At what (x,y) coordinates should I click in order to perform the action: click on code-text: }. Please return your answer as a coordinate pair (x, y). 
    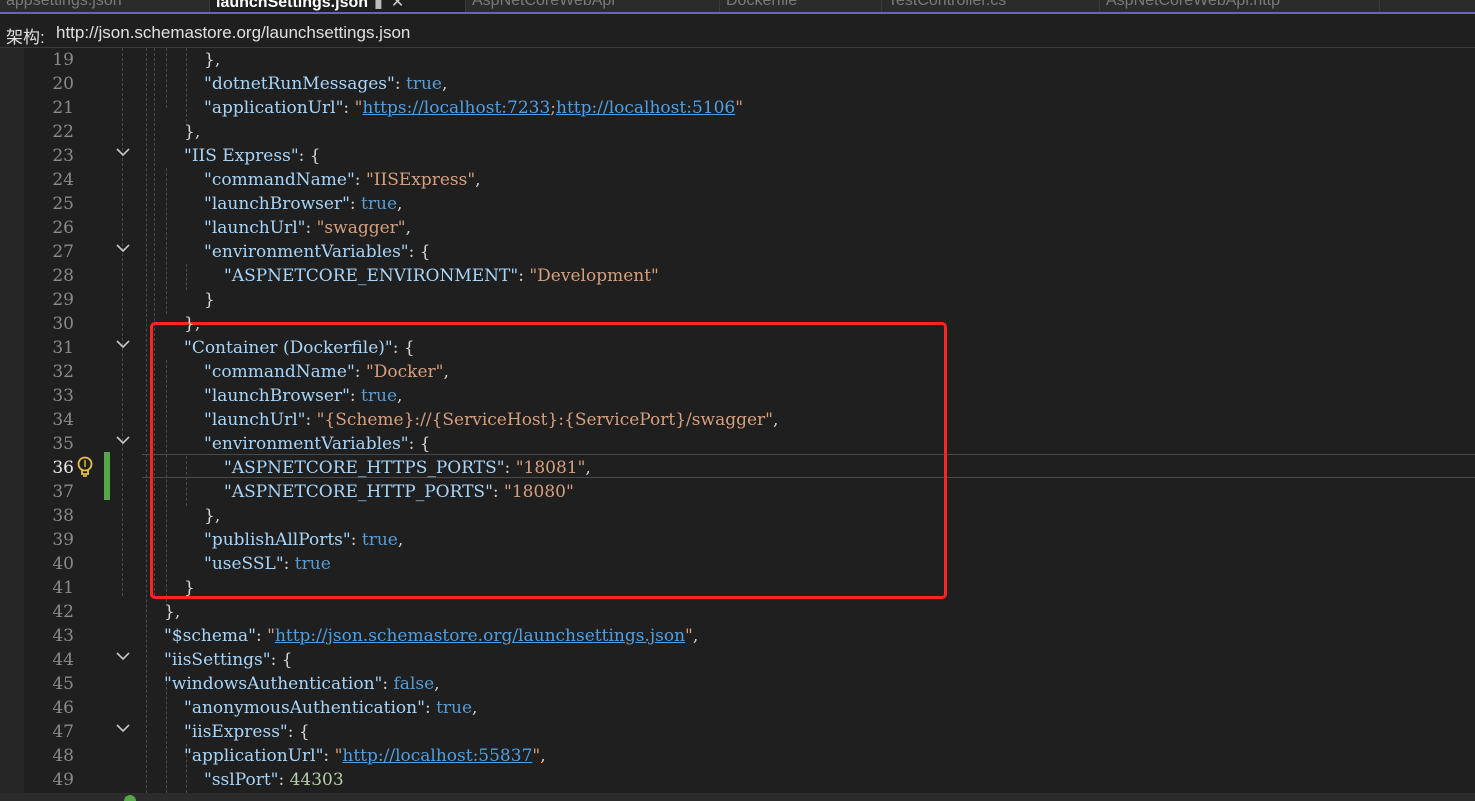
    Looking at the image, I should click on (189, 588).